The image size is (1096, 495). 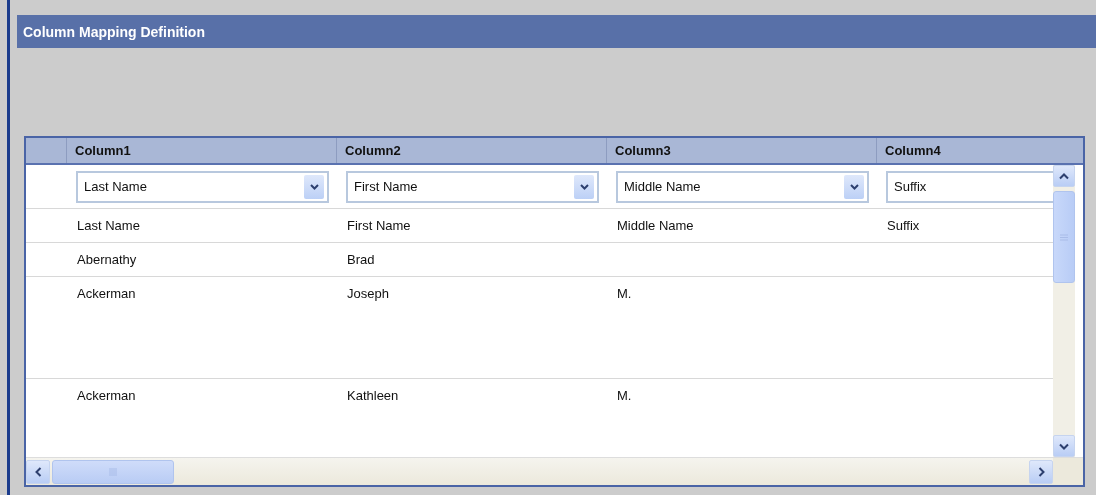 I want to click on column-header: Column4, so click(x=913, y=150).